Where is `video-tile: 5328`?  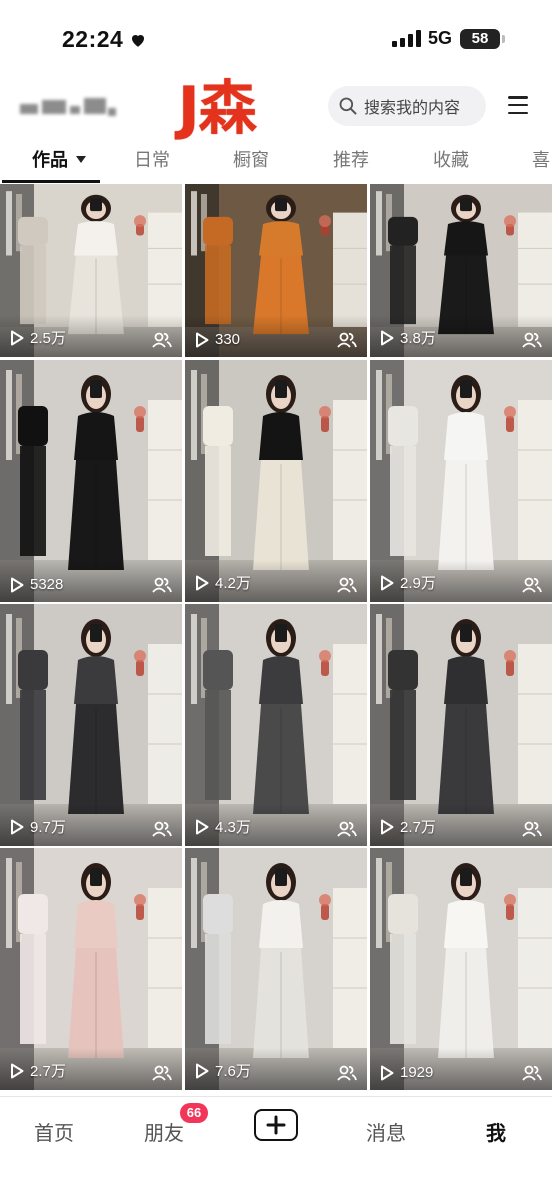 video-tile: 5328 is located at coordinates (91, 481).